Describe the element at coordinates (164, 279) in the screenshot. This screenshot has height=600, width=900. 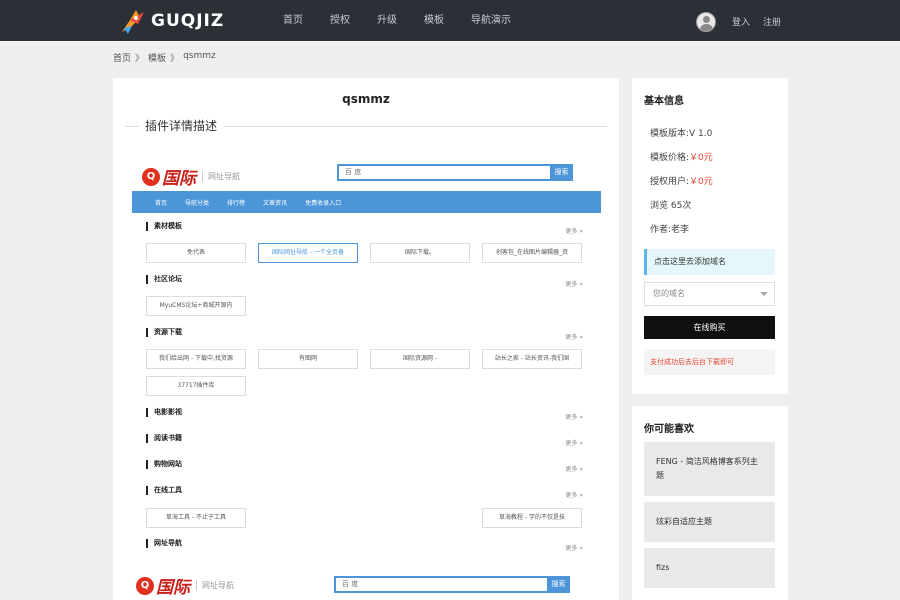
I see `preview-section-title: 社区论坛` at that location.